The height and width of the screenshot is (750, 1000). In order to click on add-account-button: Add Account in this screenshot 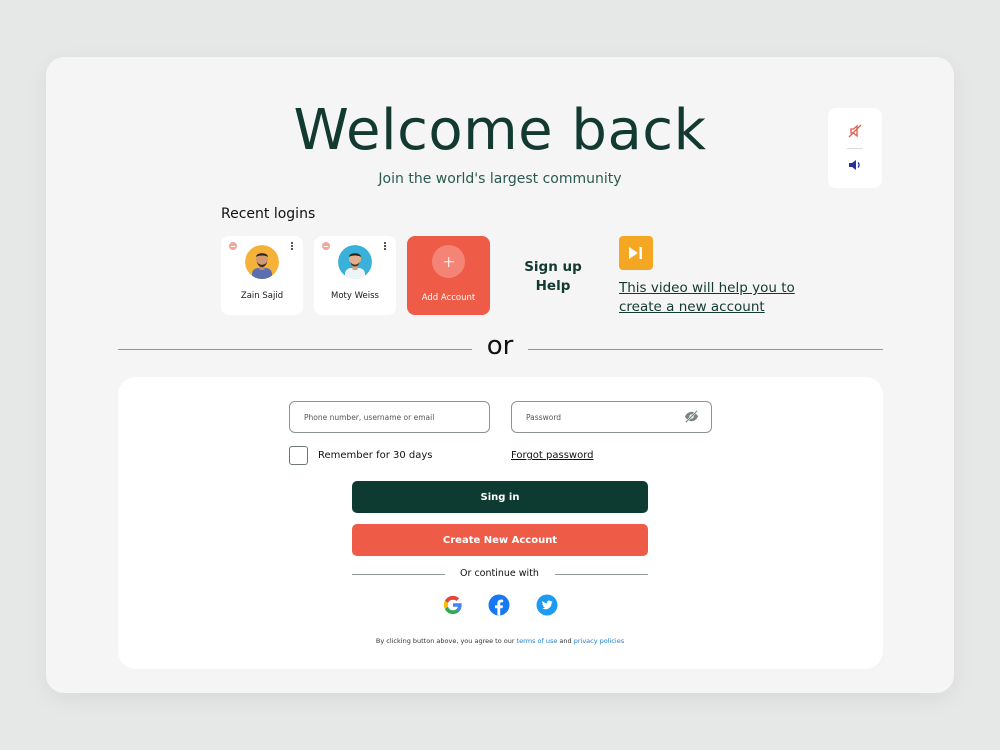, I will do `click(448, 275)`.